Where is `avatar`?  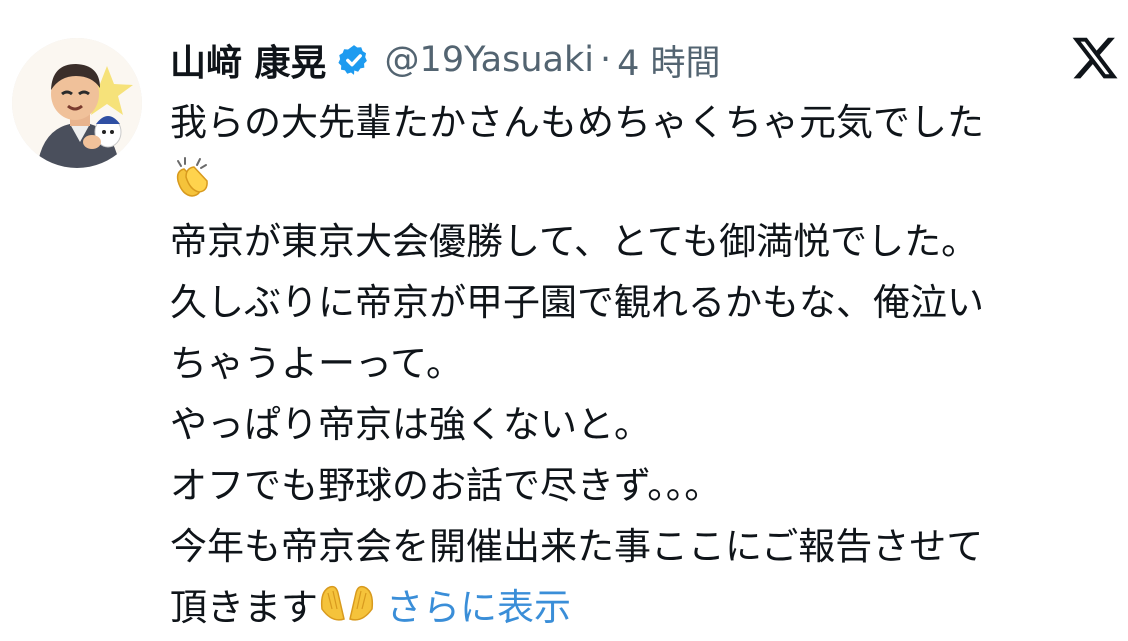
avatar is located at coordinates (77, 103).